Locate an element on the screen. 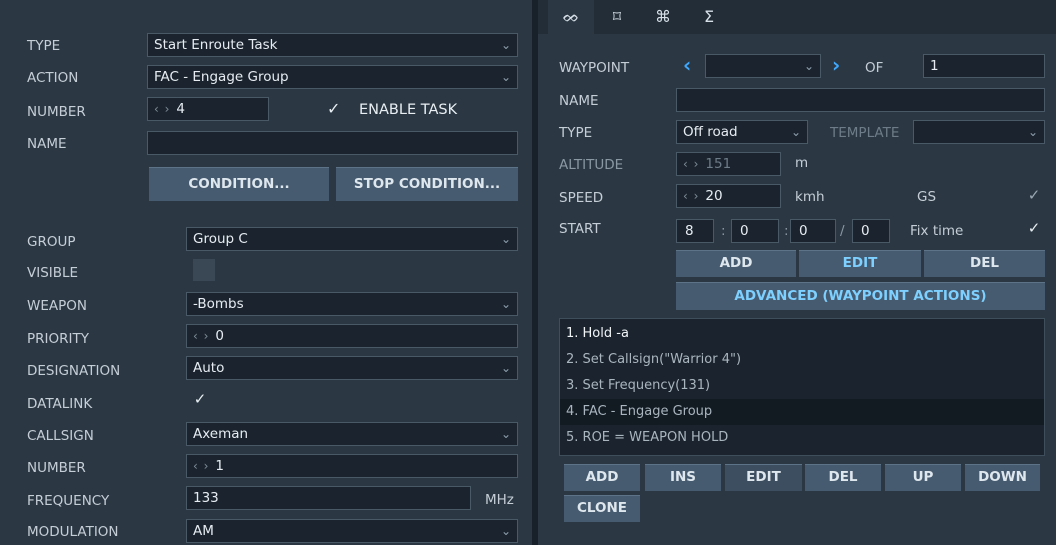 Image resolution: width=1056 pixels, height=545 pixels. callsign-number-value: 1 is located at coordinates (220, 466).